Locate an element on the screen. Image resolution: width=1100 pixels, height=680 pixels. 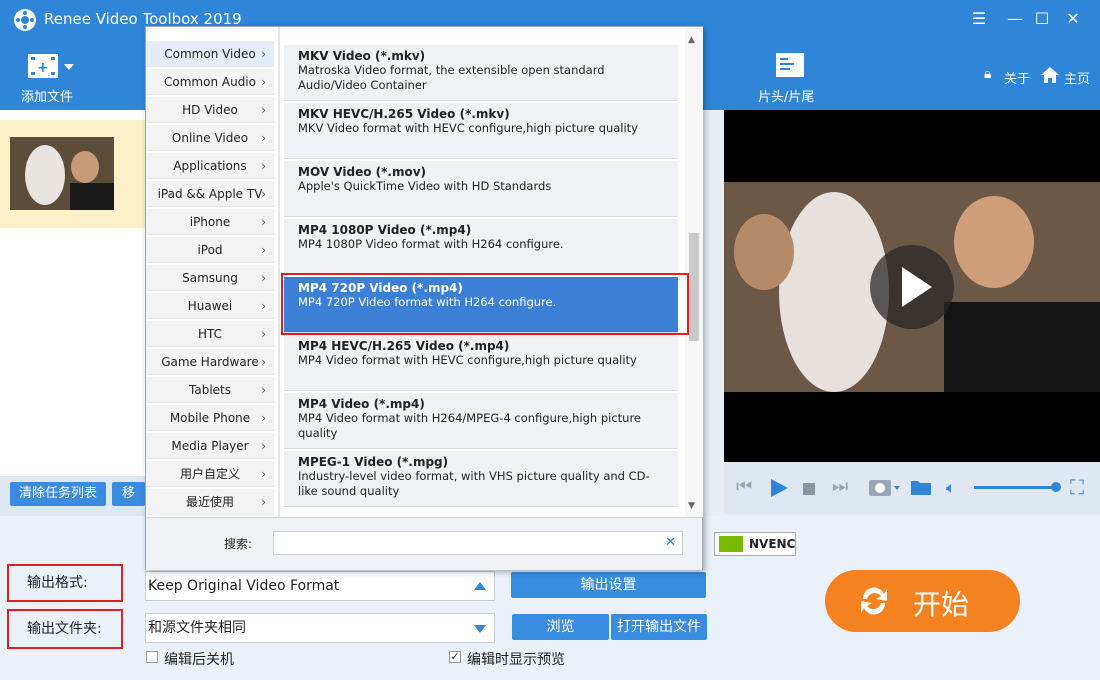
app-logo-icon is located at coordinates (25, 20).